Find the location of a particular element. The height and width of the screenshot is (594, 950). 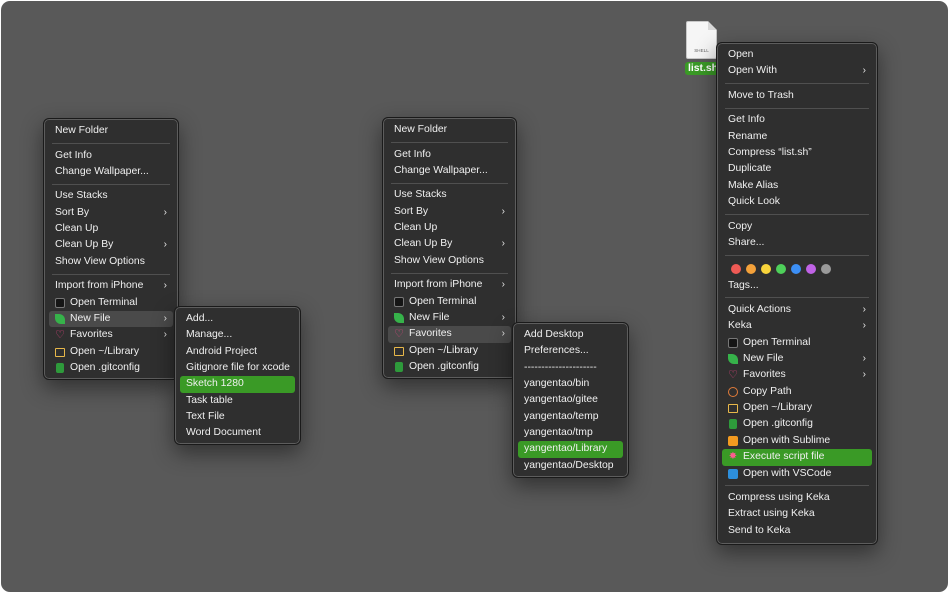

tag-green-dot is located at coordinates (781, 268).